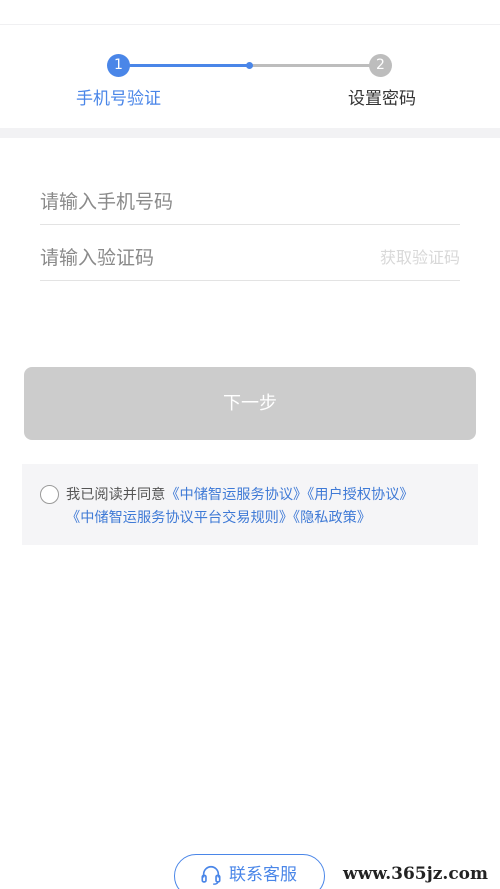  I want to click on phone-field, so click(250, 202).